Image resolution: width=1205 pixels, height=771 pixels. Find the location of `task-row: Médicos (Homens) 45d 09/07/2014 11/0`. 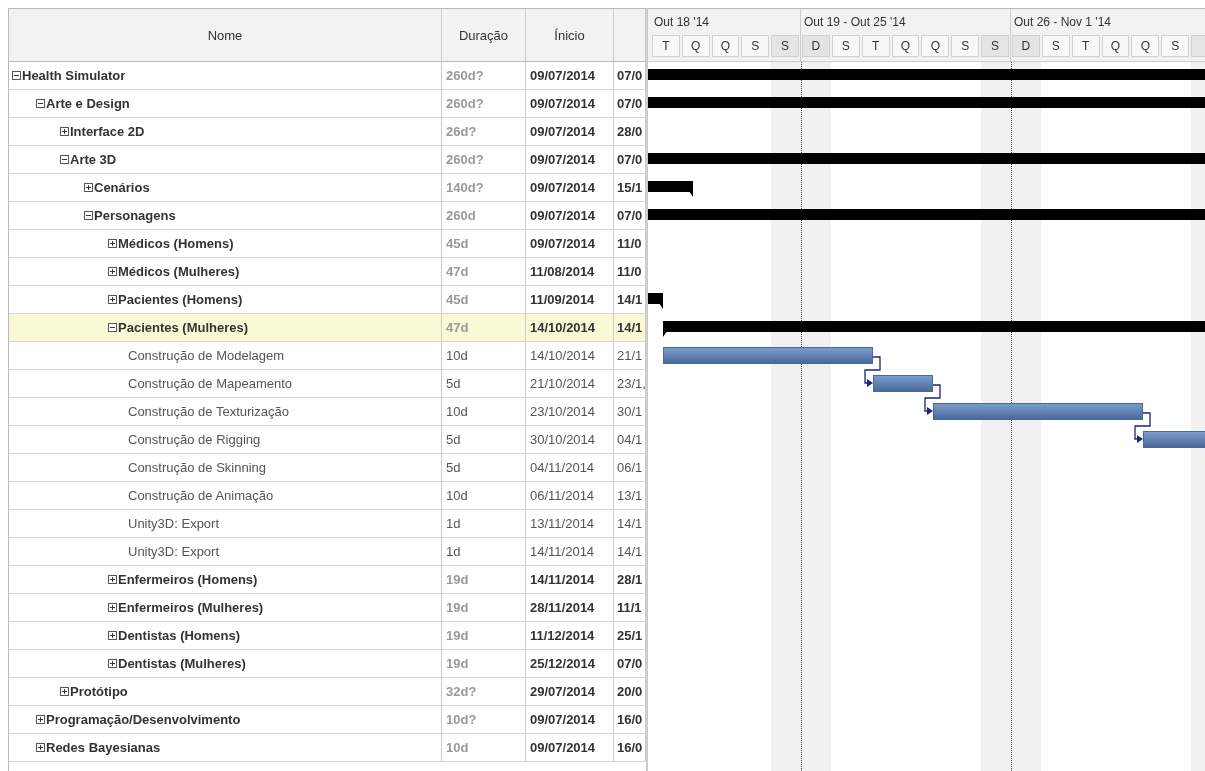

task-row: Médicos (Homens) 45d 09/07/2014 11/0 is located at coordinates (327, 244).